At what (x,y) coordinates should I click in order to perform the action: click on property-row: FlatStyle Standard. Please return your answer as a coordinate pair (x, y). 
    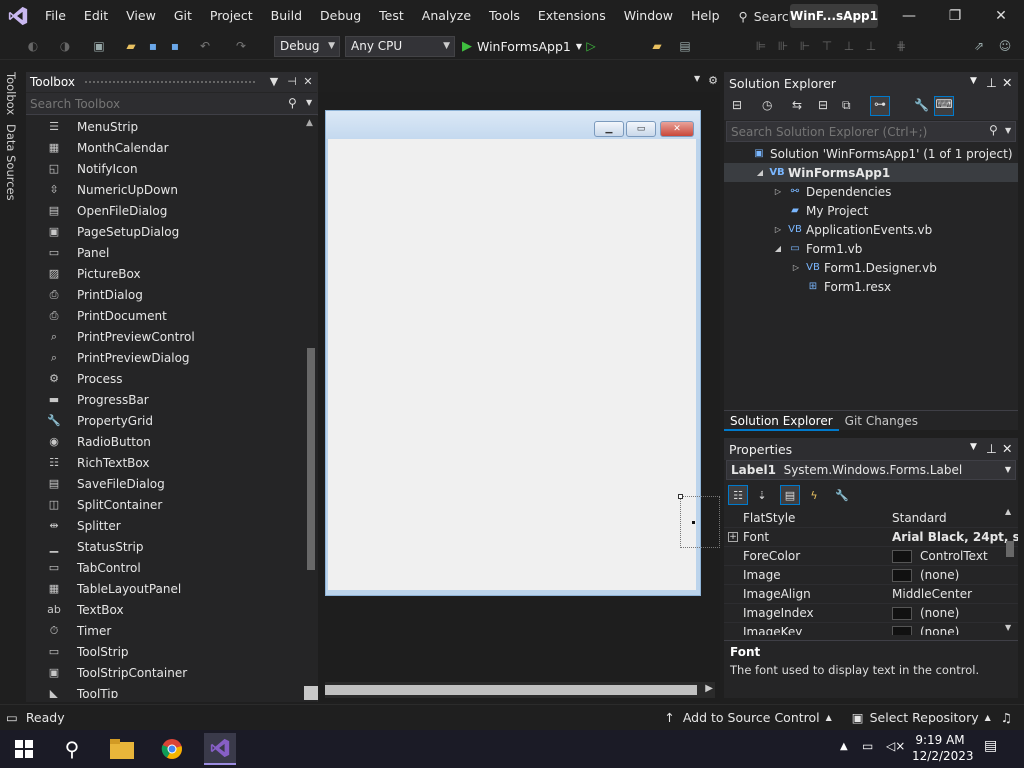
    Looking at the image, I should click on (871, 518).